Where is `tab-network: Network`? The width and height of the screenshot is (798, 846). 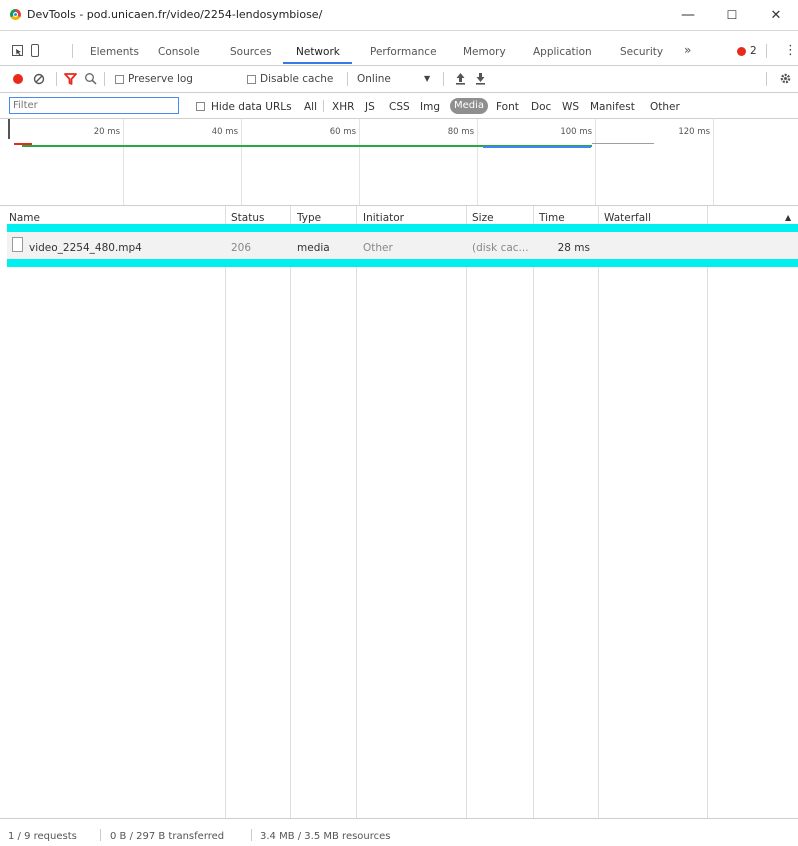 tab-network: Network is located at coordinates (318, 52).